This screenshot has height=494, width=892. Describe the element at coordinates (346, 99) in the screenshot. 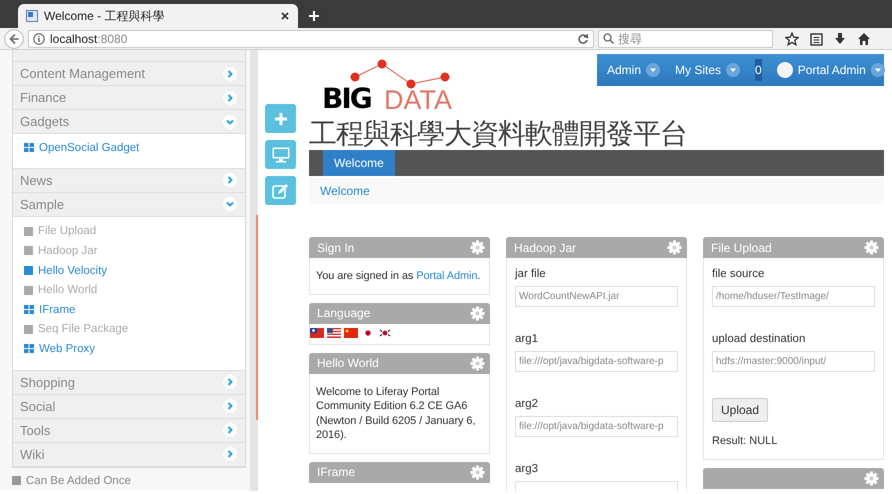

I see `logo-big-text: BIG` at that location.